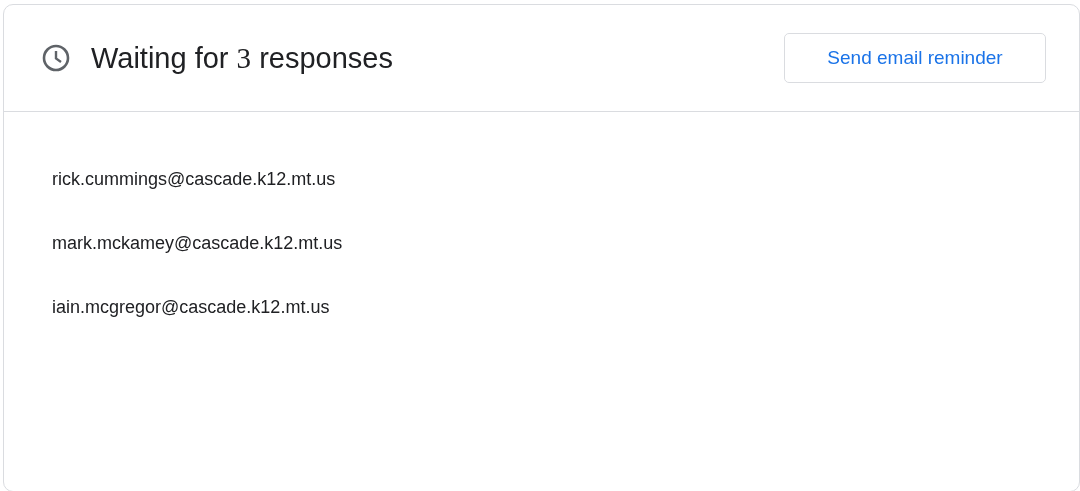 This screenshot has height=491, width=1080. I want to click on recipient-email: iain.mcgregor@cascade.k12.mt.us, so click(191, 307).